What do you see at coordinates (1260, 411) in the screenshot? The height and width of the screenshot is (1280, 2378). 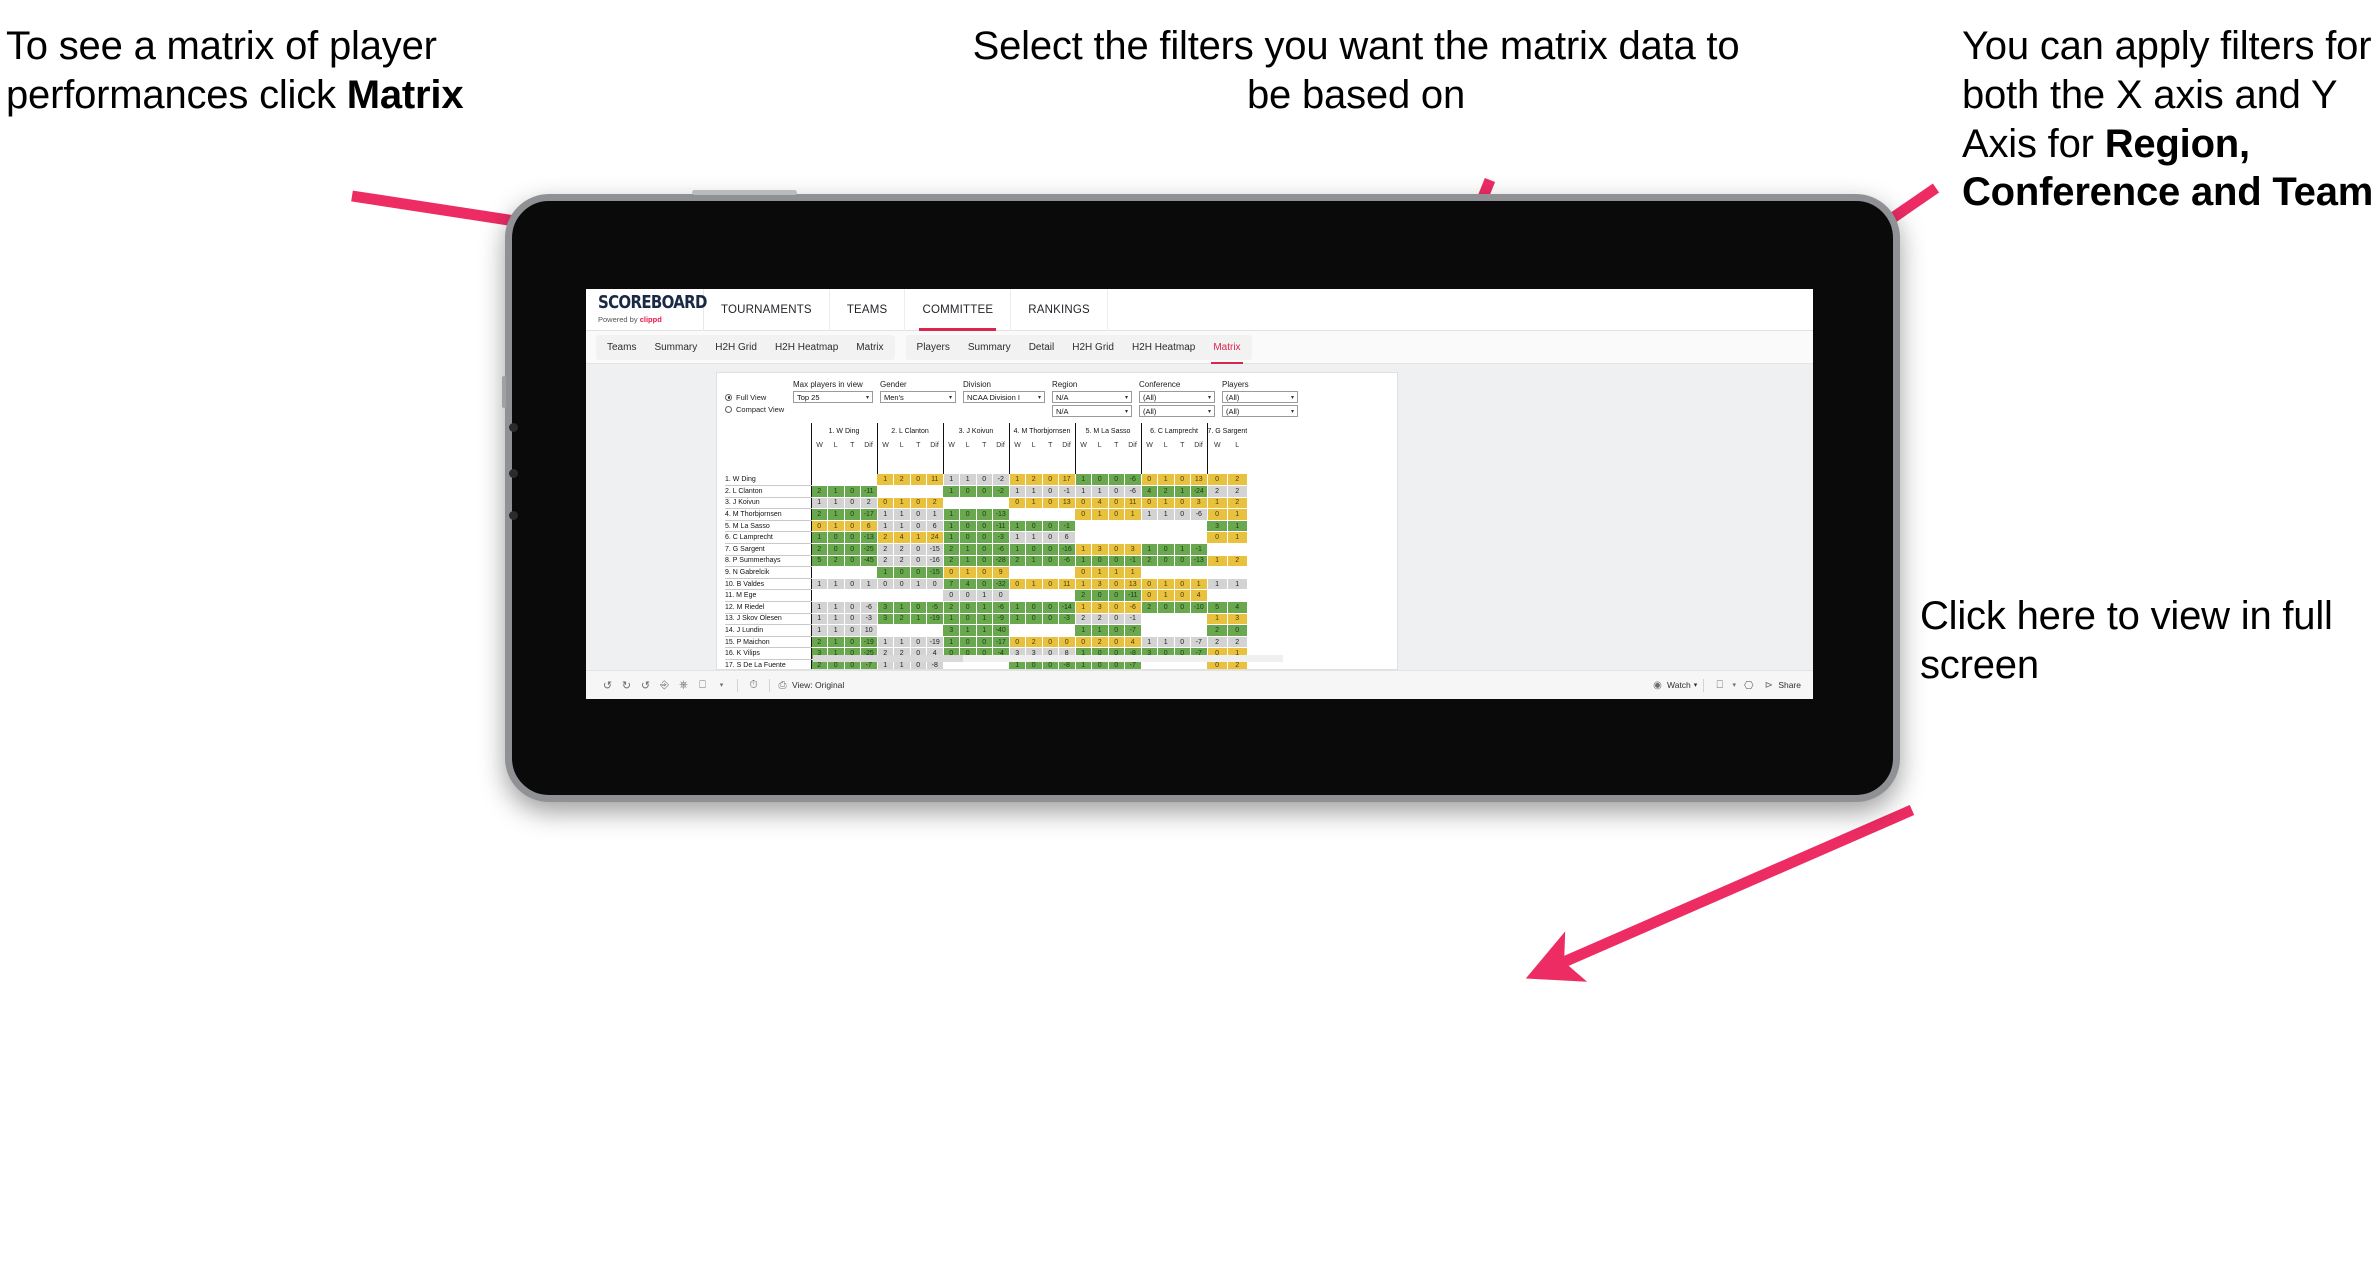 I see `filter-select-players: (All) ▾` at bounding box center [1260, 411].